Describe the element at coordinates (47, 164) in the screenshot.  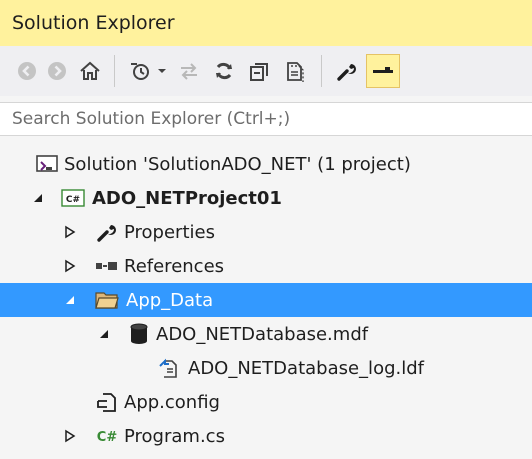
I see `solution-icon` at that location.